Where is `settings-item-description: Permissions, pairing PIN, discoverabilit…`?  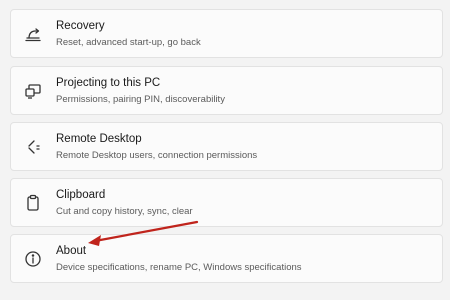 settings-item-description: Permissions, pairing PIN, discoverabilit… is located at coordinates (140, 99).